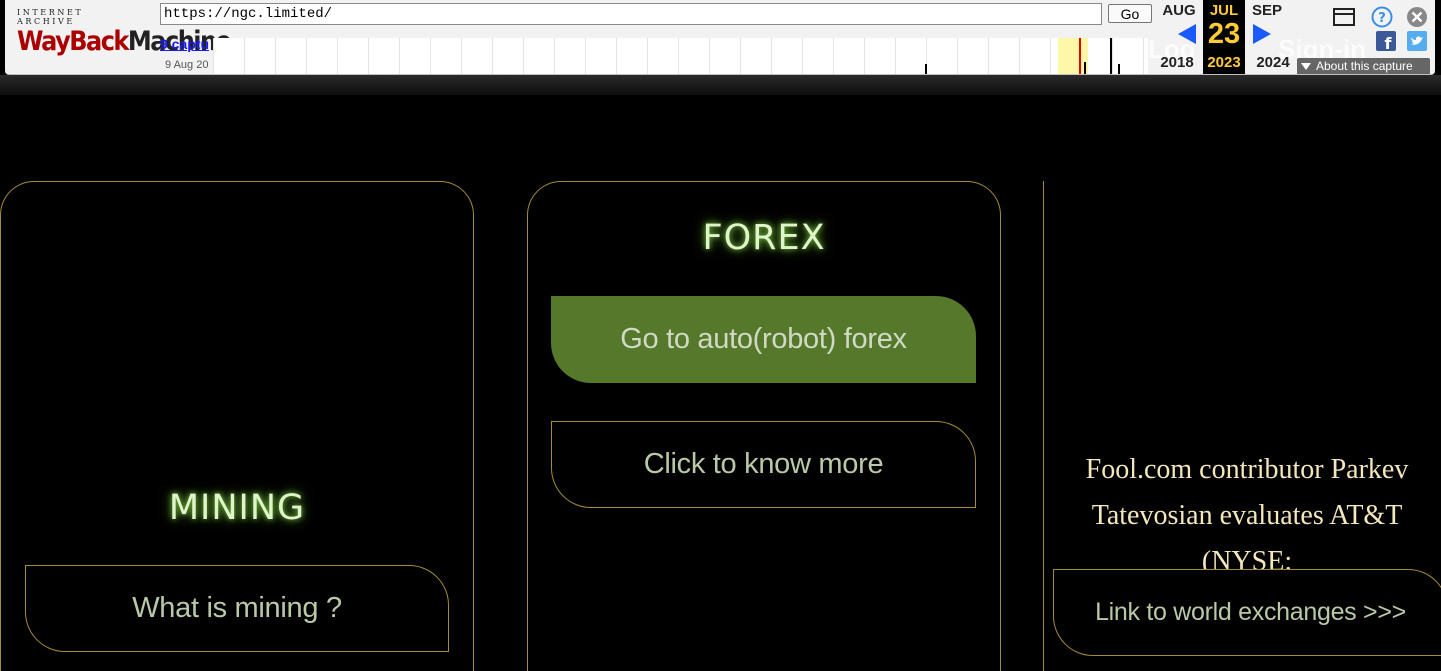 The width and height of the screenshot is (1441, 671). I want to click on current-capture-date: JUL 23 2023, so click(1224, 37).